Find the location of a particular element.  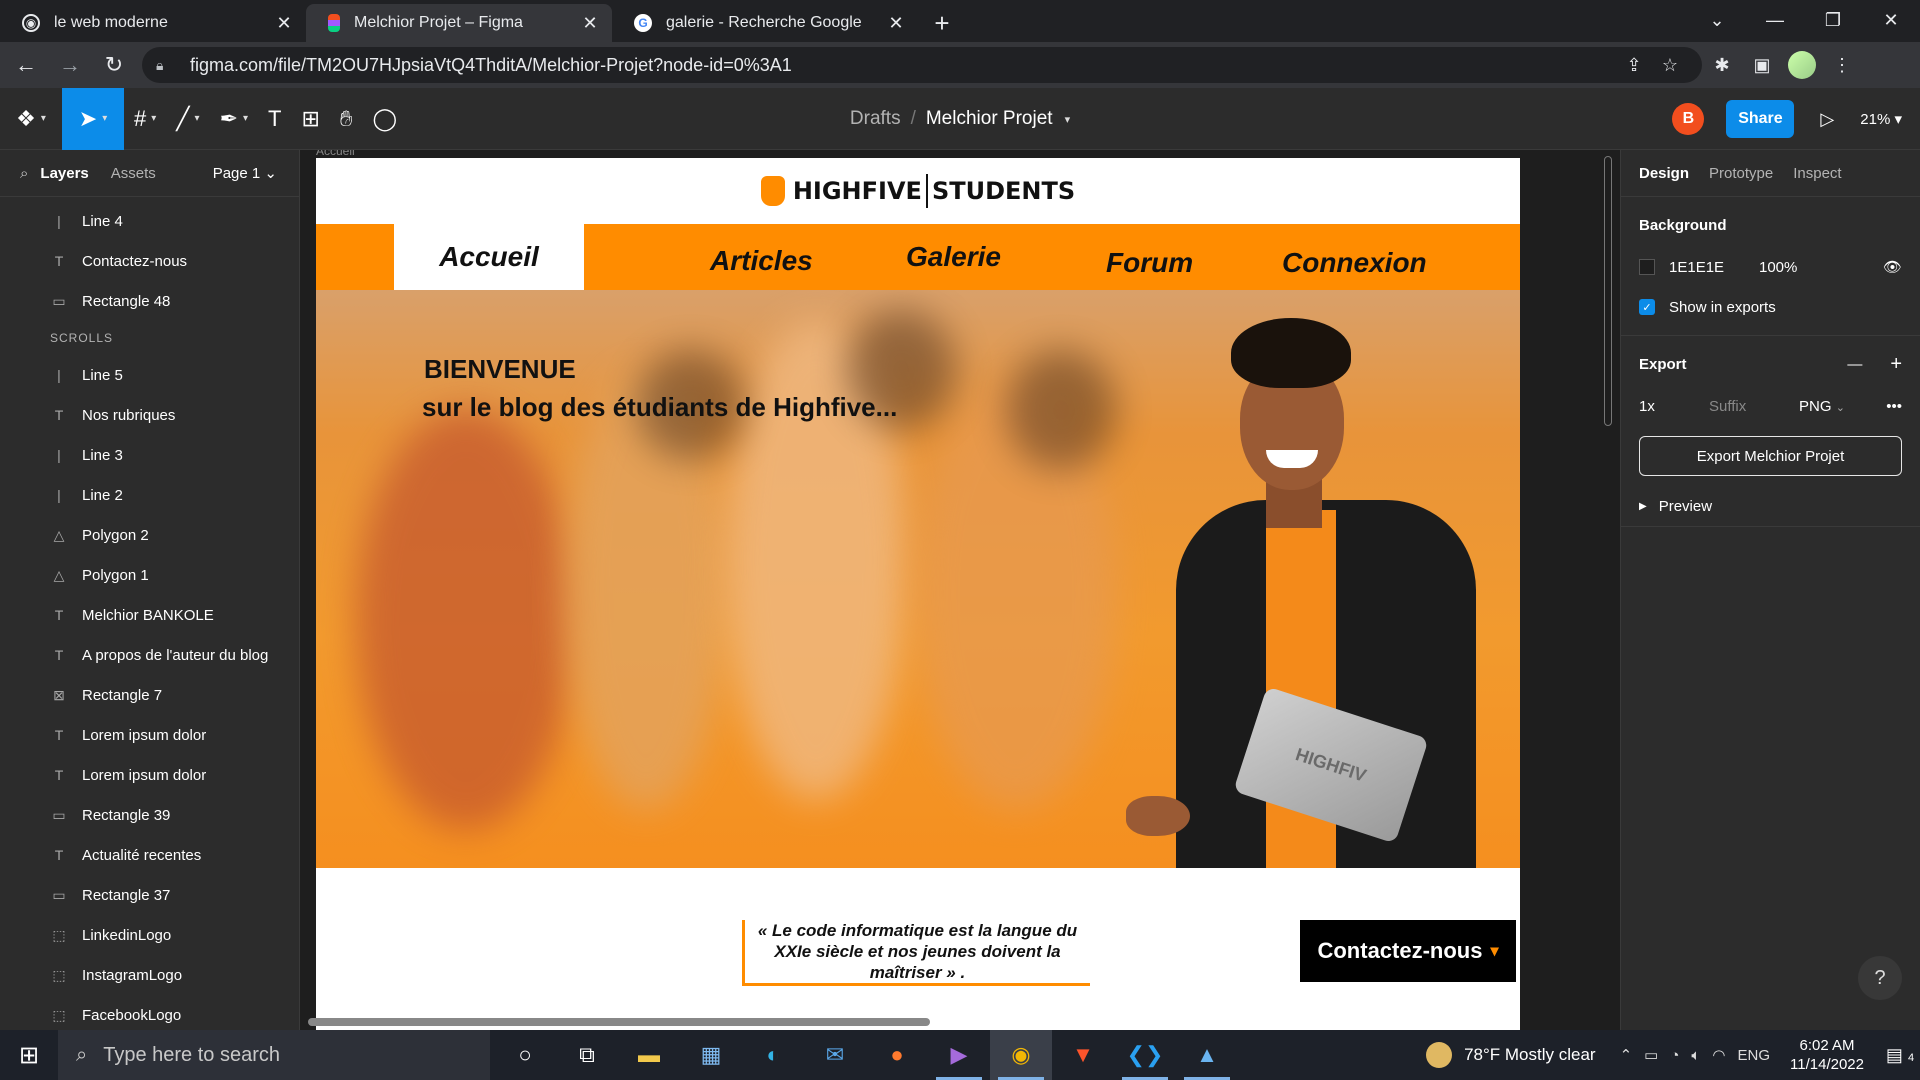

layer-row: △ Polygon 2 is located at coordinates (149, 535).